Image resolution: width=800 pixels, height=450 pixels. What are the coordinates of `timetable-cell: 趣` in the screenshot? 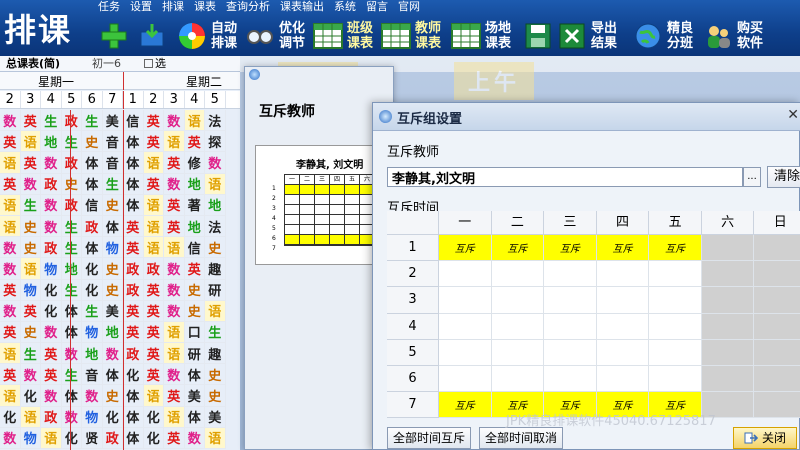 It's located at (215, 354).